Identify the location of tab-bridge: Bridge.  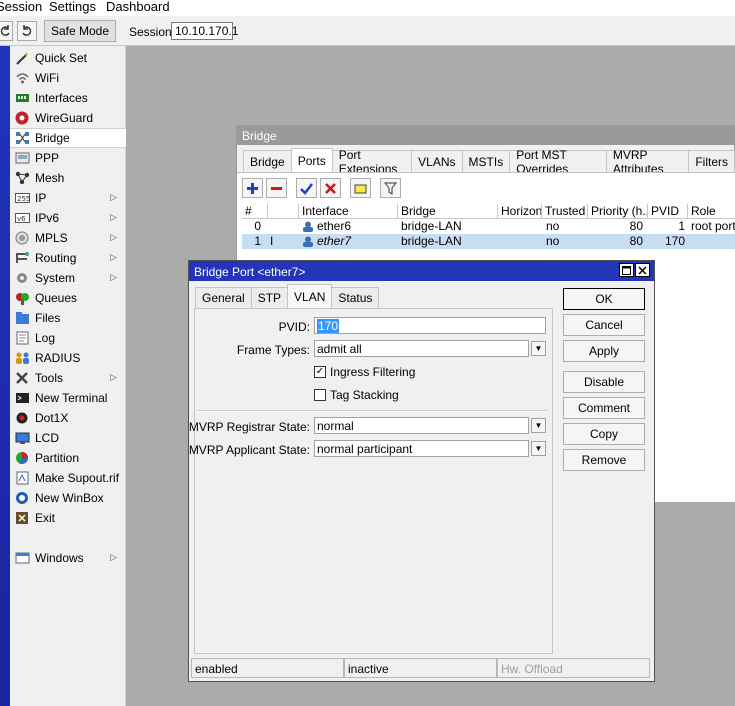
(267, 161).